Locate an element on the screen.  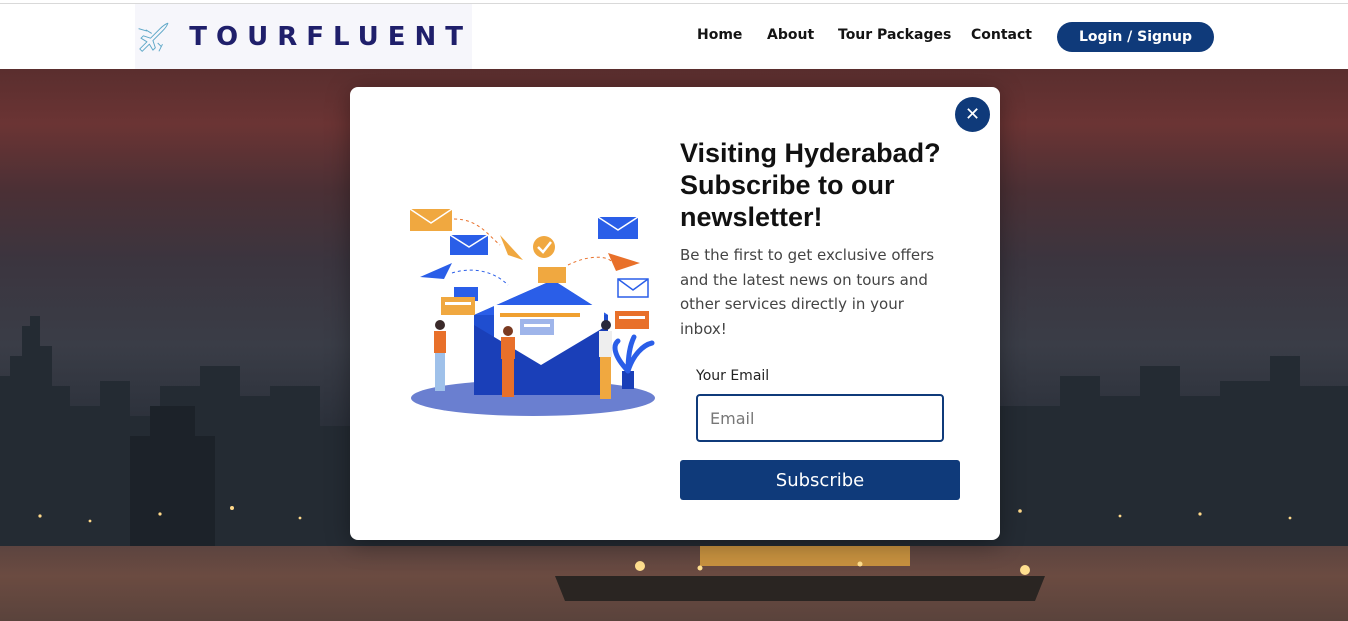
nav-about: About is located at coordinates (790, 35).